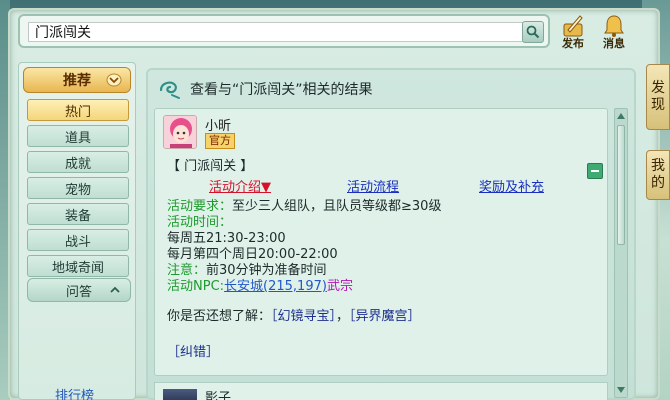  I want to click on sidebar-item-combat: 战斗, so click(78, 240).